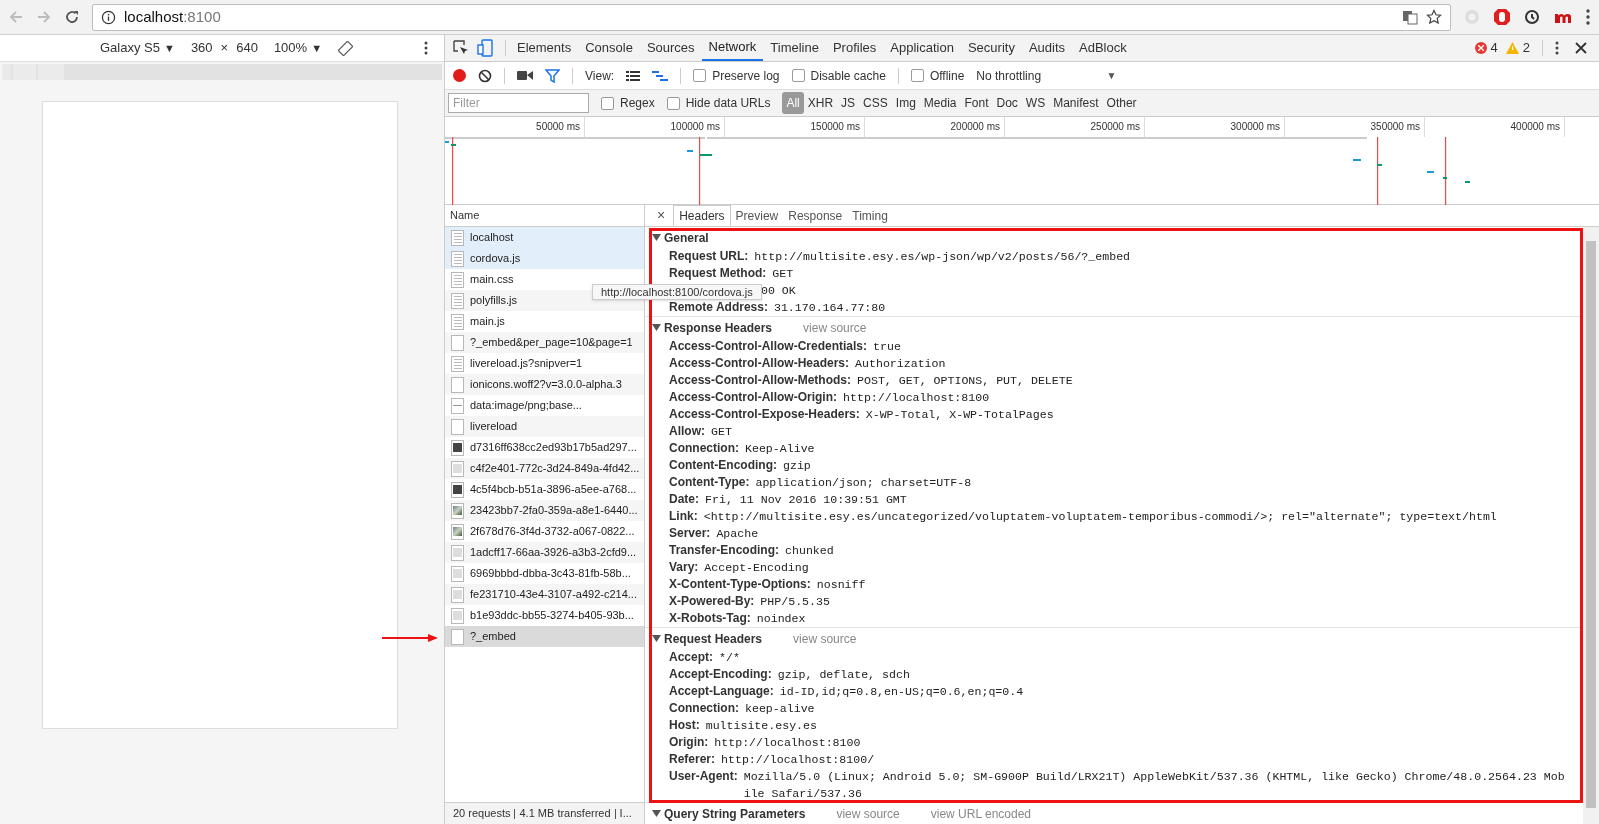 The height and width of the screenshot is (824, 1599). What do you see at coordinates (976, 103) in the screenshot?
I see `type-filter: Font` at bounding box center [976, 103].